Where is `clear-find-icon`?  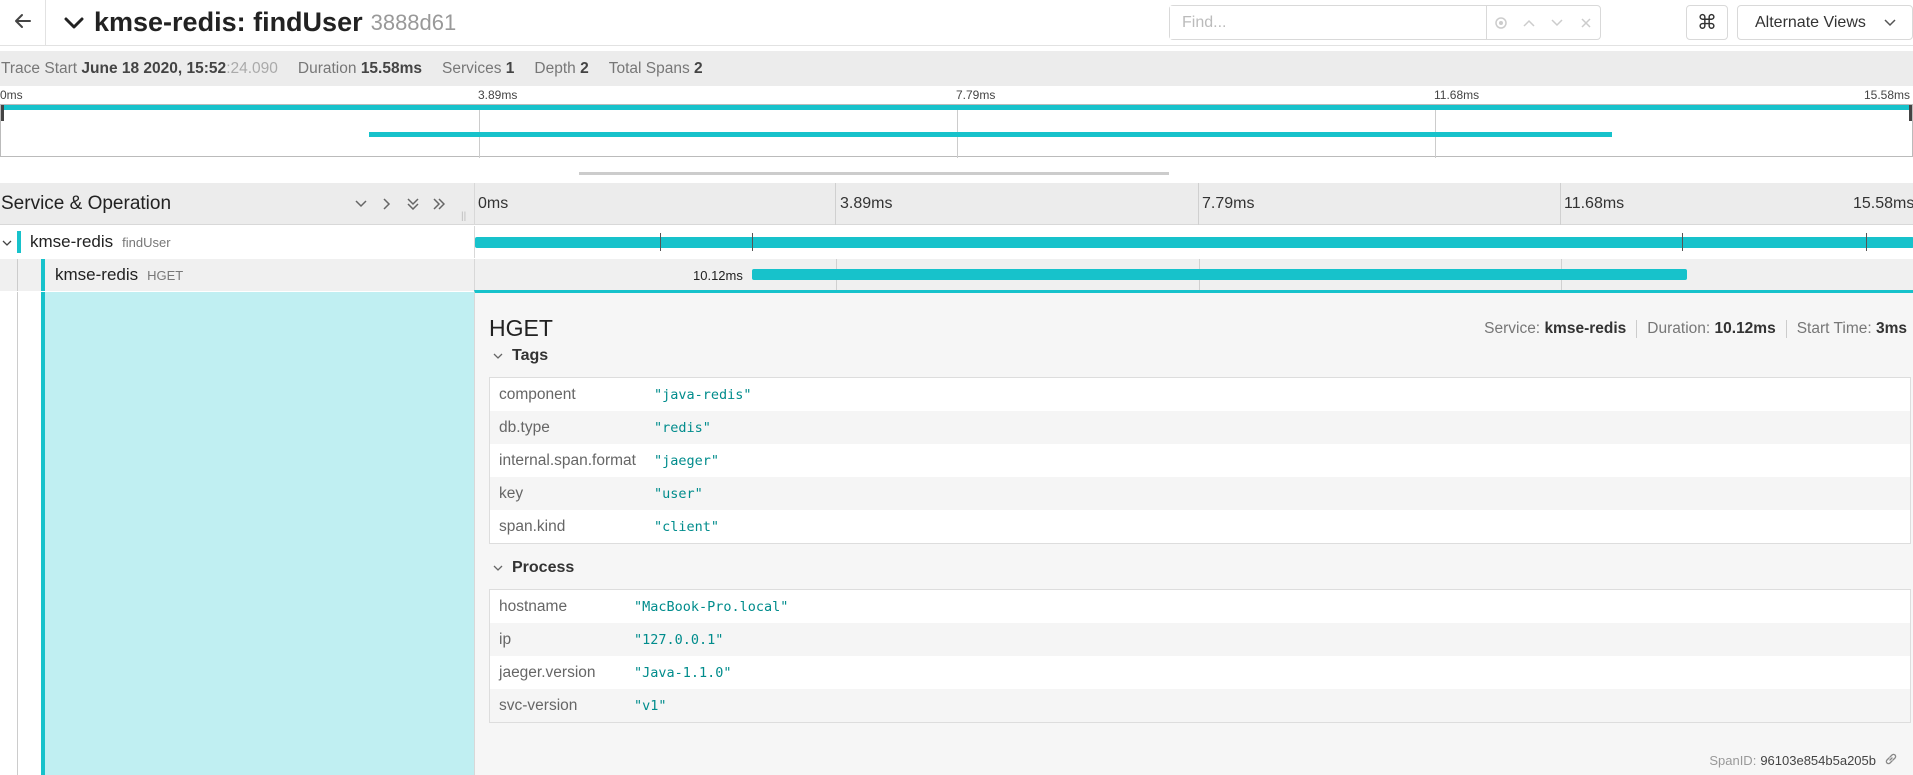 clear-find-icon is located at coordinates (1586, 22).